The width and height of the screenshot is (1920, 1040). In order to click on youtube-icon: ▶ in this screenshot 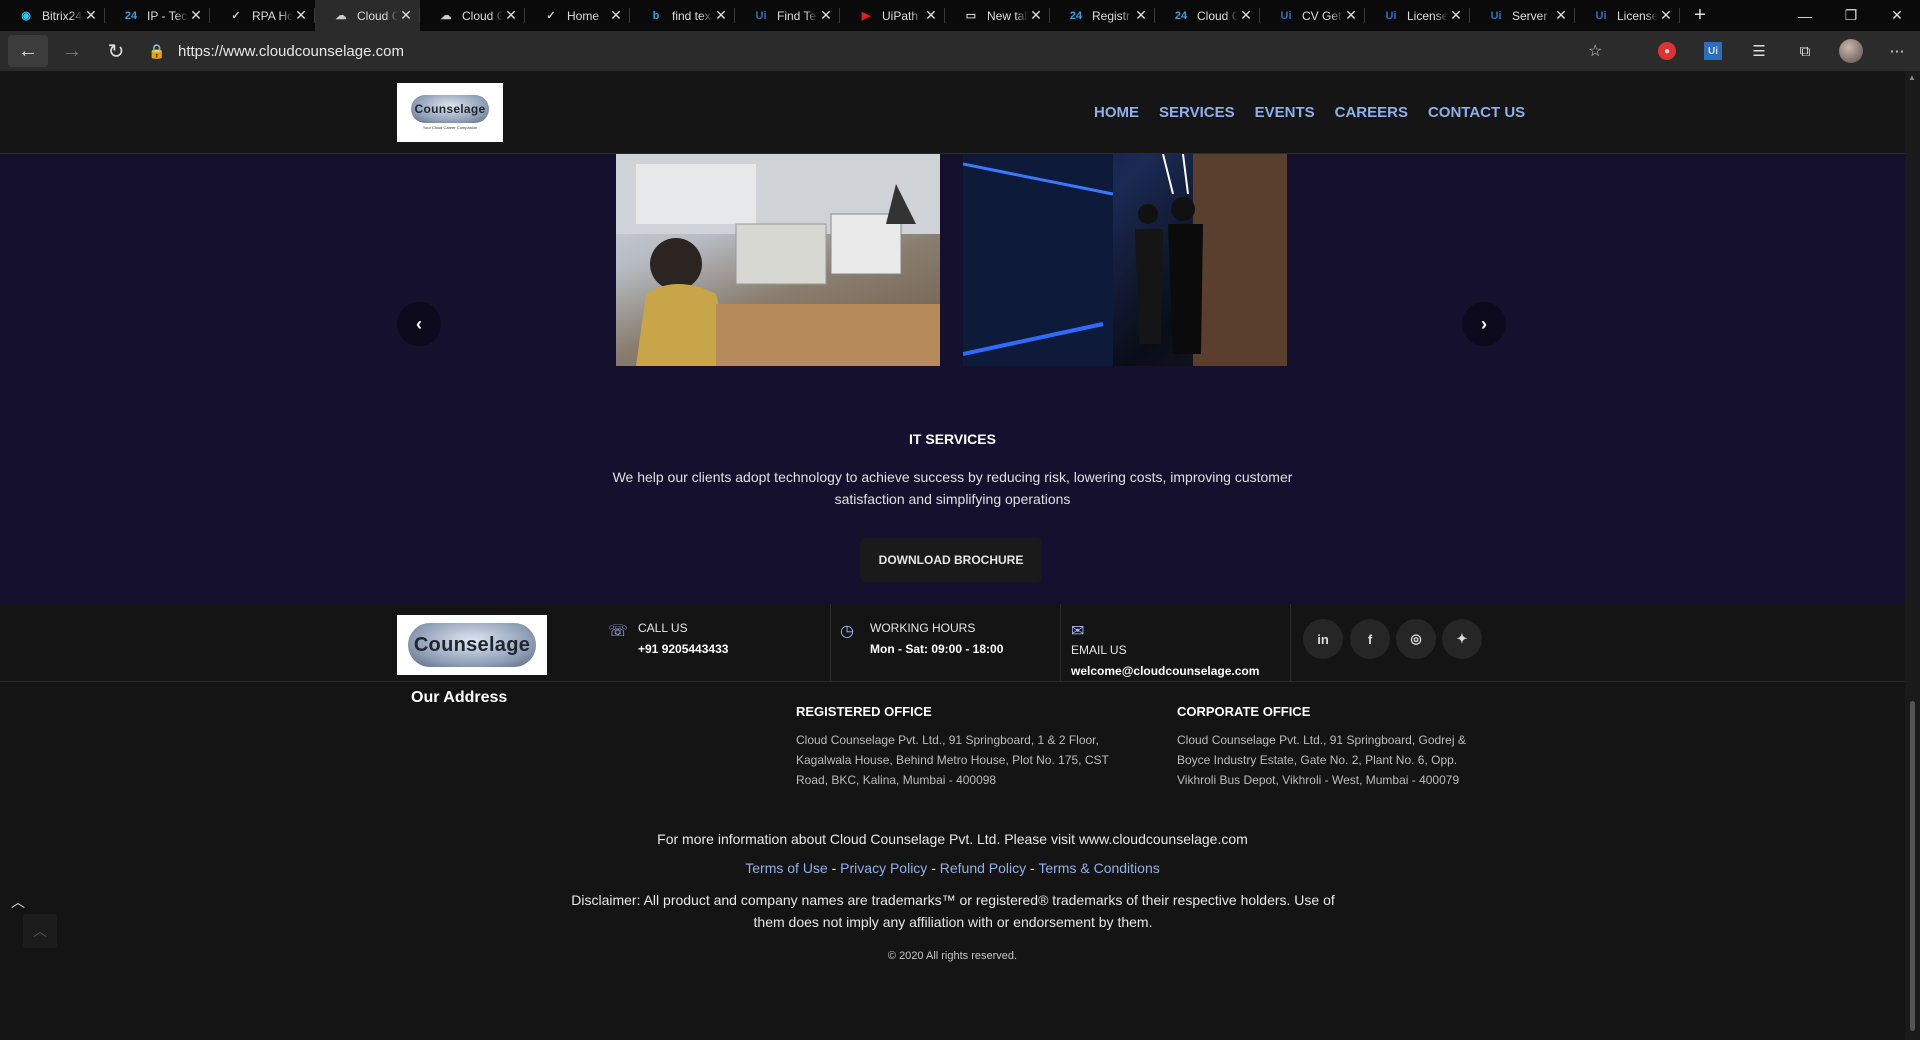, I will do `click(866, 16)`.